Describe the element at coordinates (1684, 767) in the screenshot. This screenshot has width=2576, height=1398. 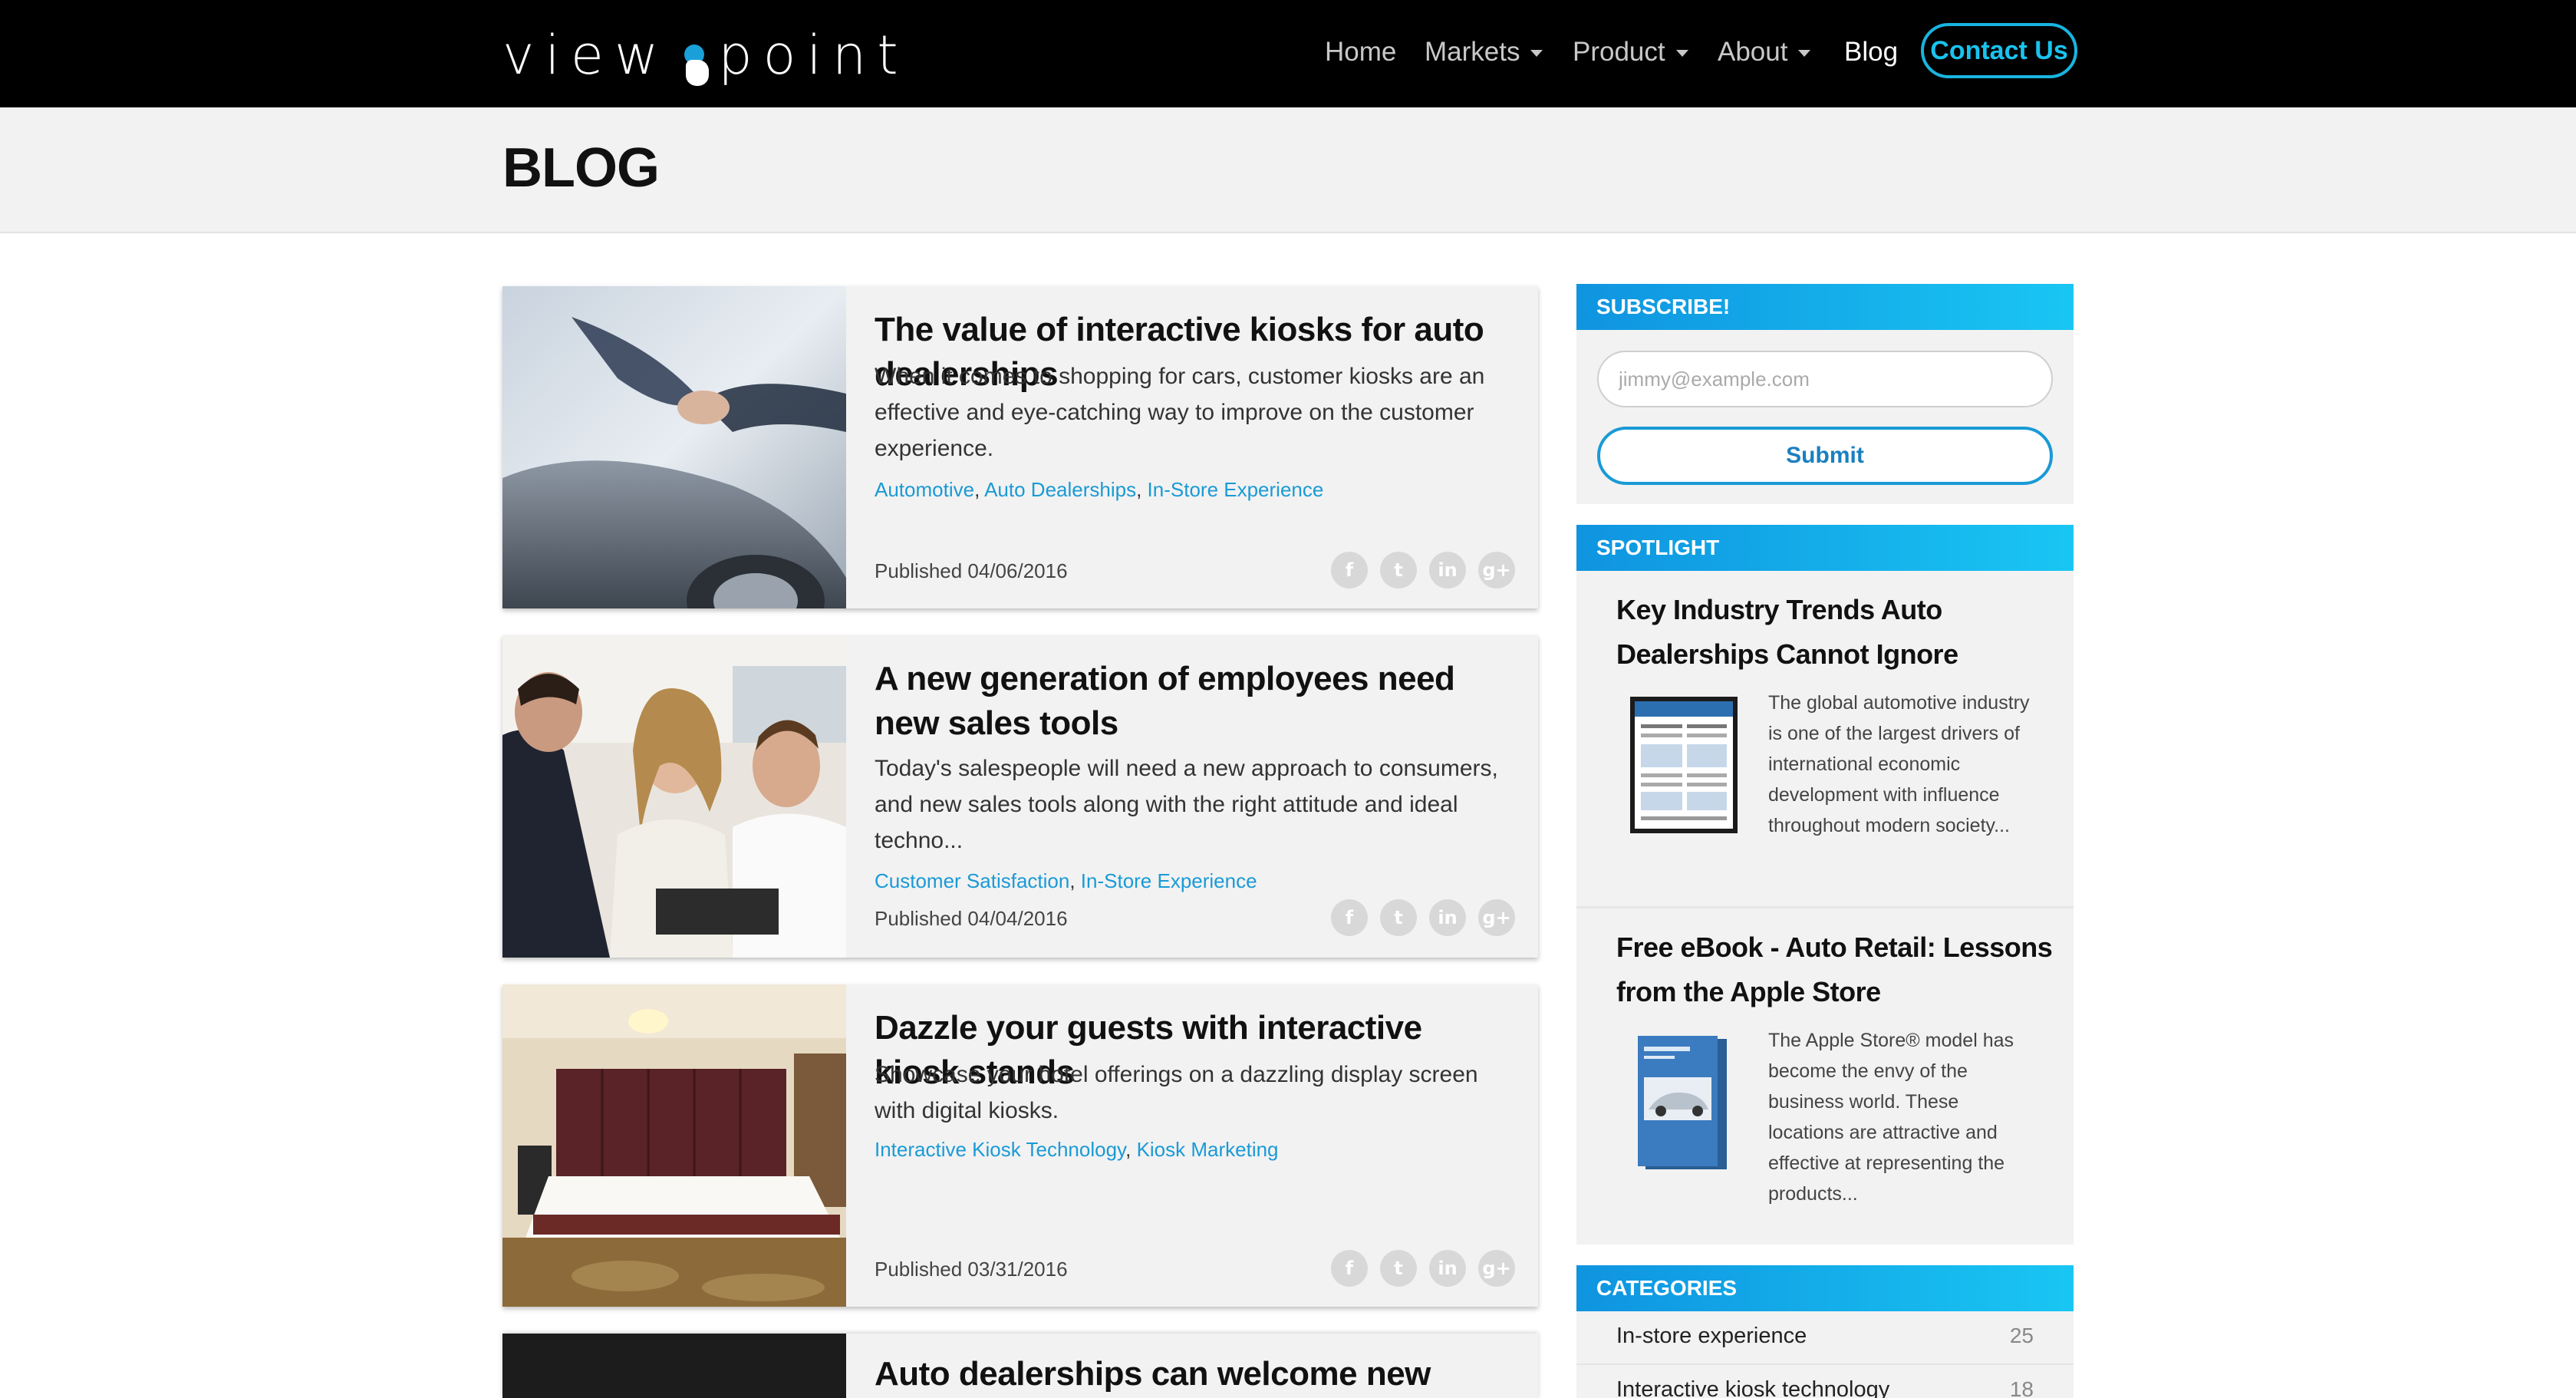
I see `report-document-thumbnail` at that location.